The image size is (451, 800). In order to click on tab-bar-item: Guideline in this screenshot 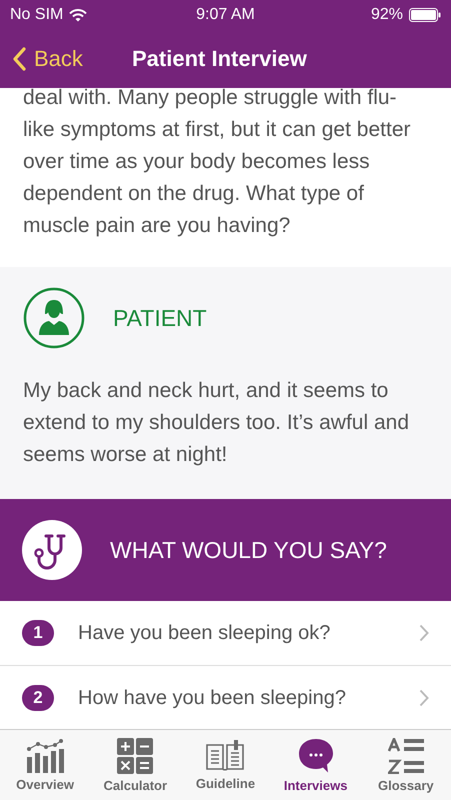, I will do `click(225, 765)`.